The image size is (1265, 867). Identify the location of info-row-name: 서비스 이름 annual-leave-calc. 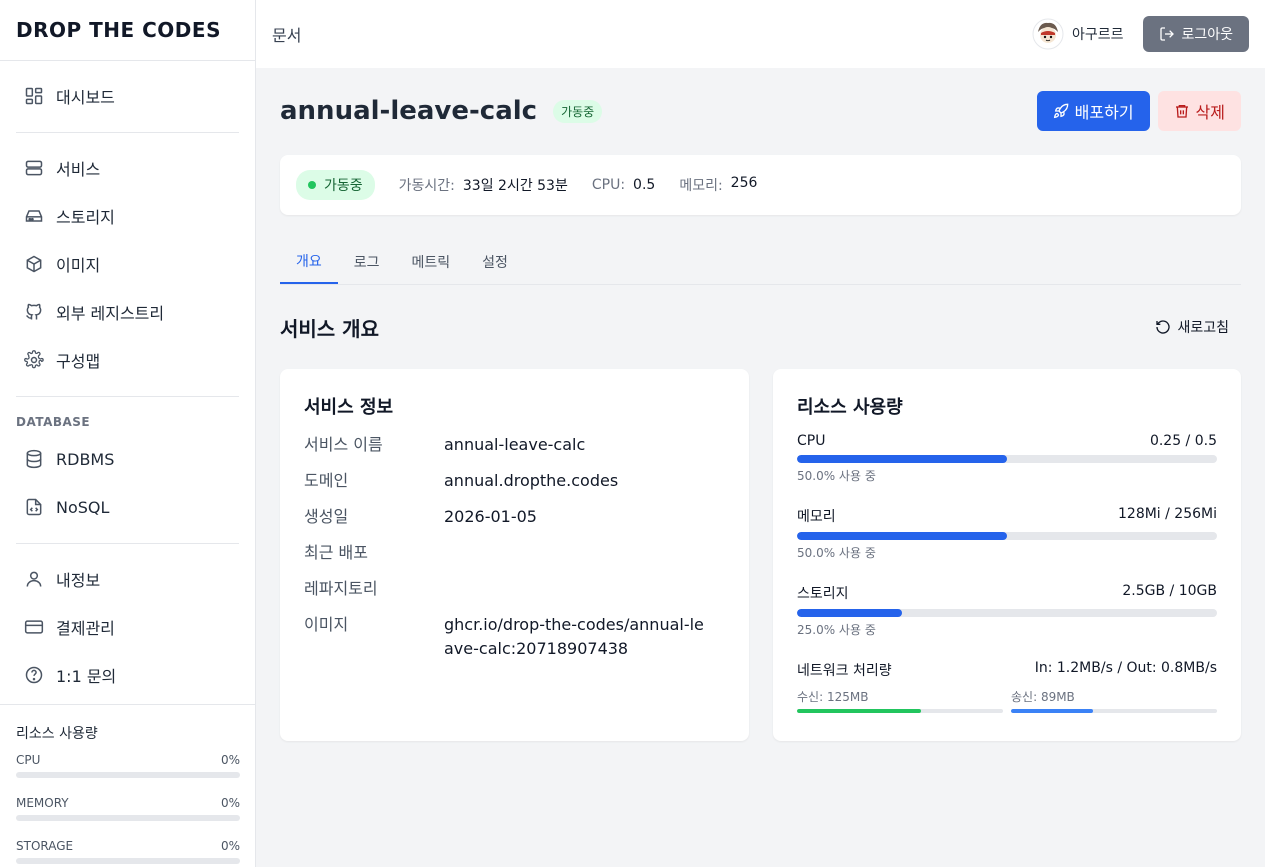
(445, 444).